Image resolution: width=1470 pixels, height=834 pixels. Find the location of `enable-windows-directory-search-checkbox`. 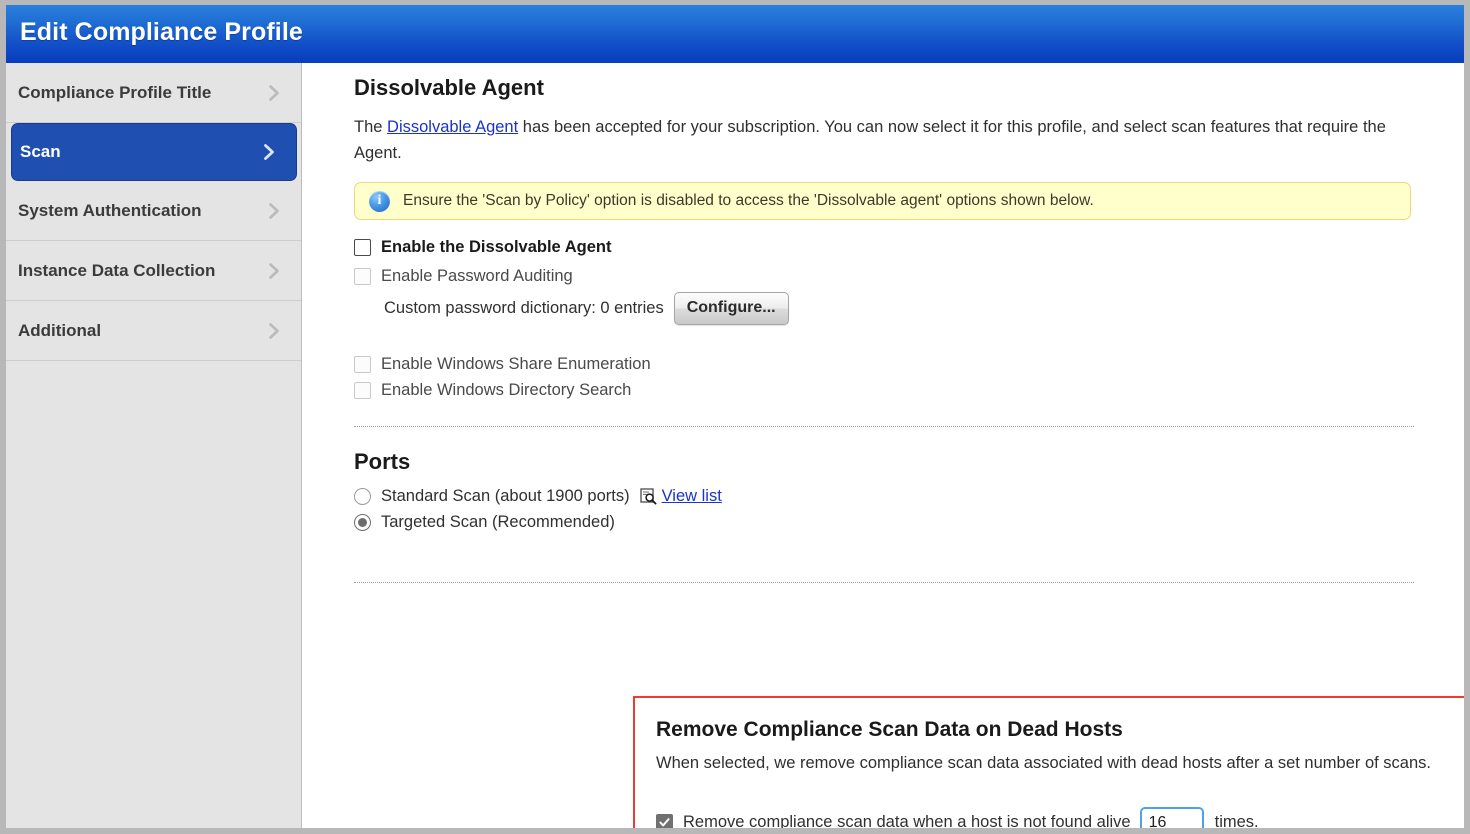

enable-windows-directory-search-checkbox is located at coordinates (362, 391).